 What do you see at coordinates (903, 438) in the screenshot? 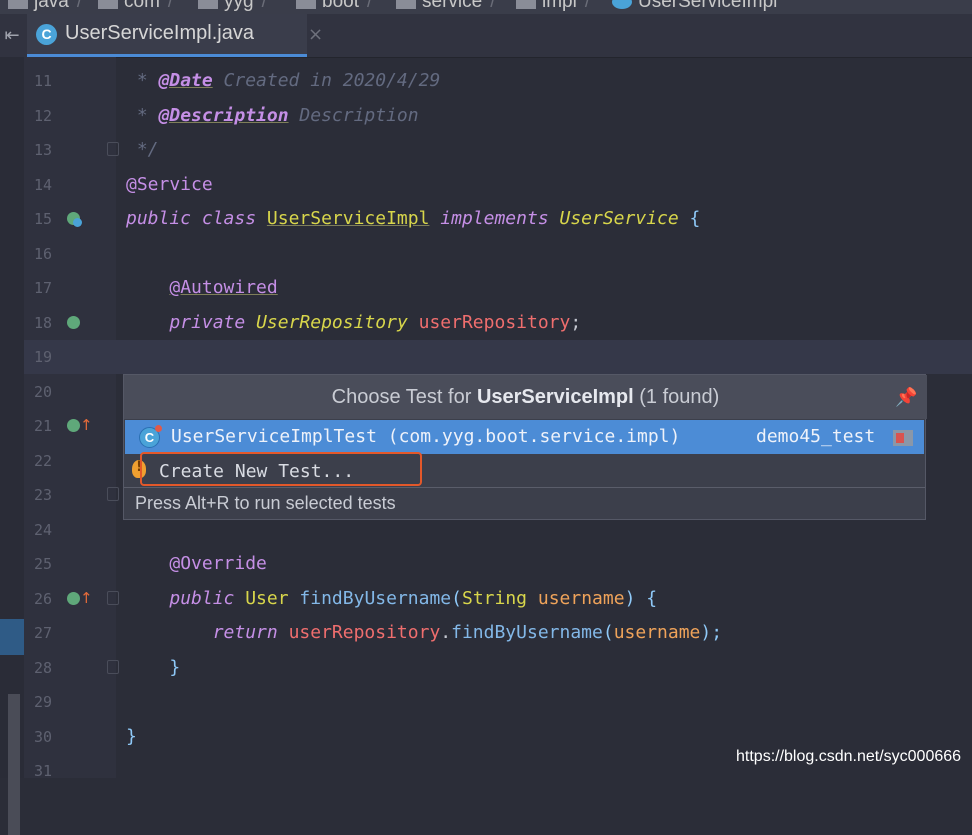
I see `module-icon` at bounding box center [903, 438].